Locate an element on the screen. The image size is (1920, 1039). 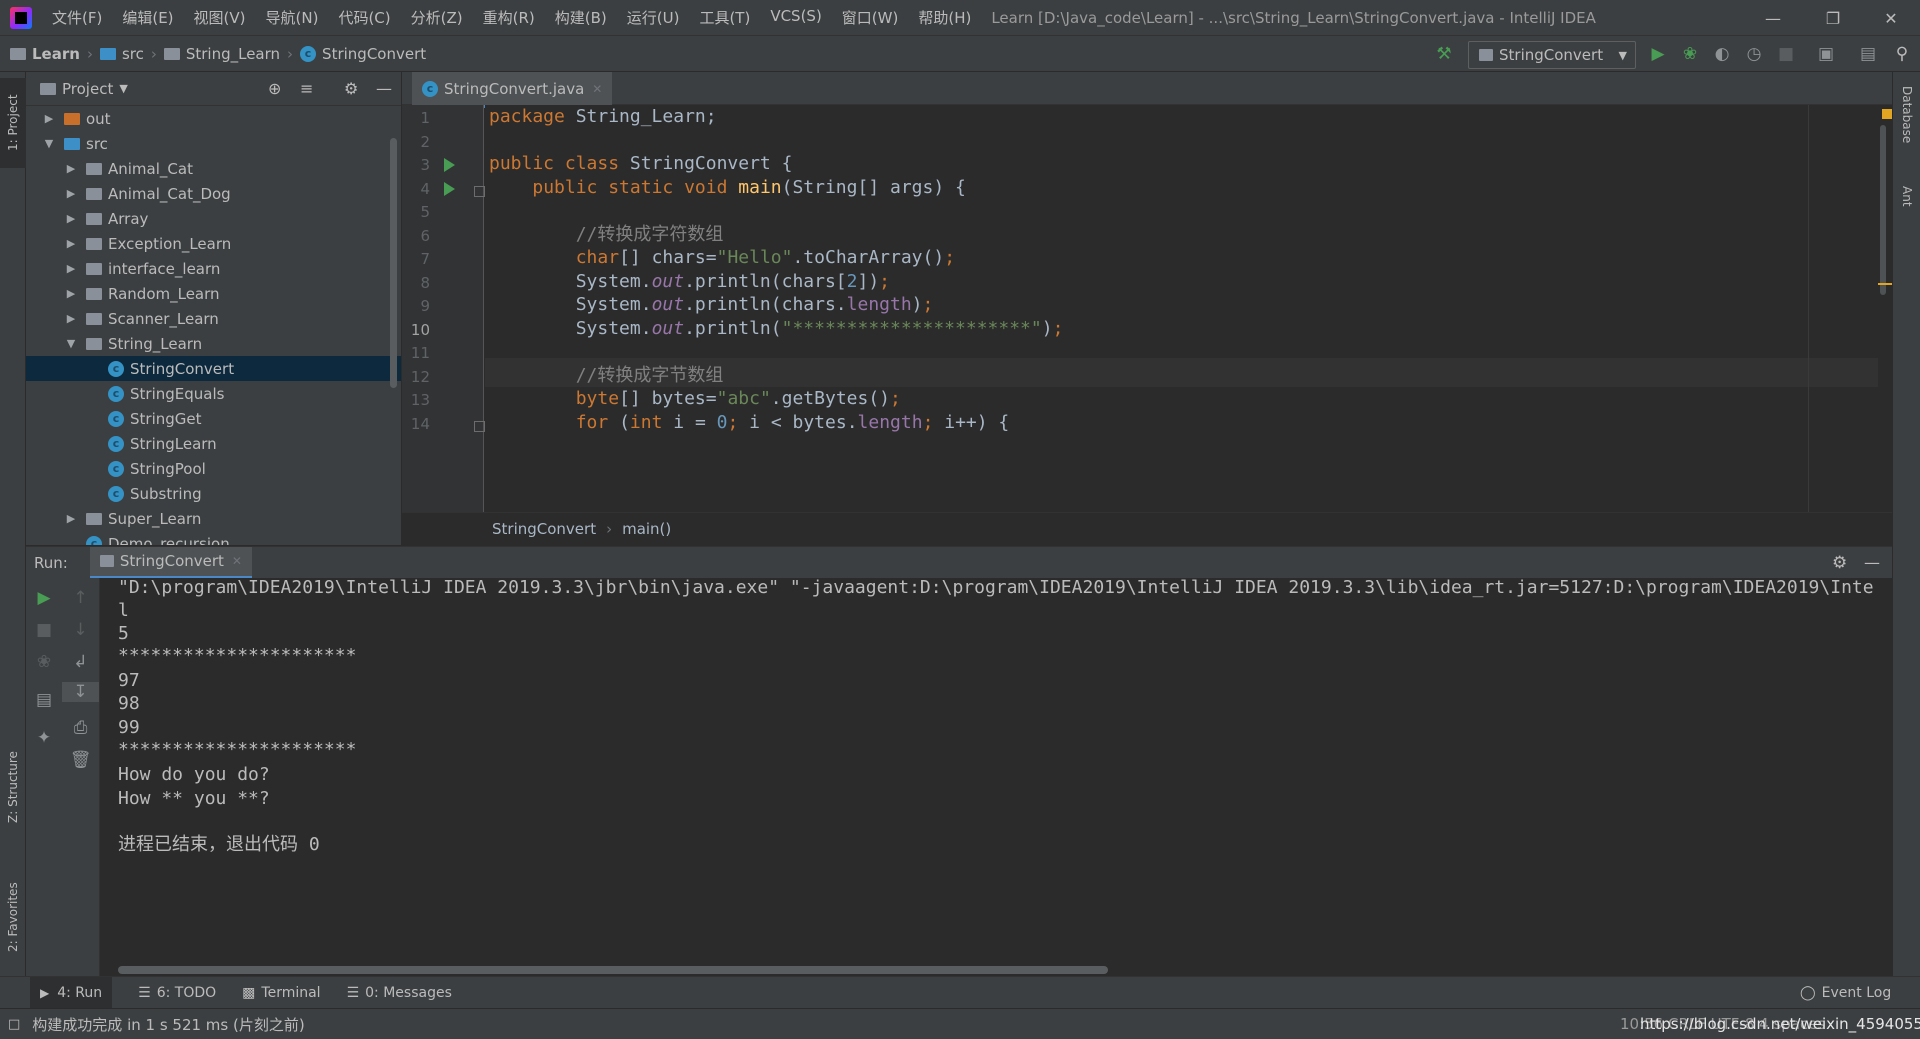
clear-trash-icon: 🗑 is located at coordinates (80, 760).